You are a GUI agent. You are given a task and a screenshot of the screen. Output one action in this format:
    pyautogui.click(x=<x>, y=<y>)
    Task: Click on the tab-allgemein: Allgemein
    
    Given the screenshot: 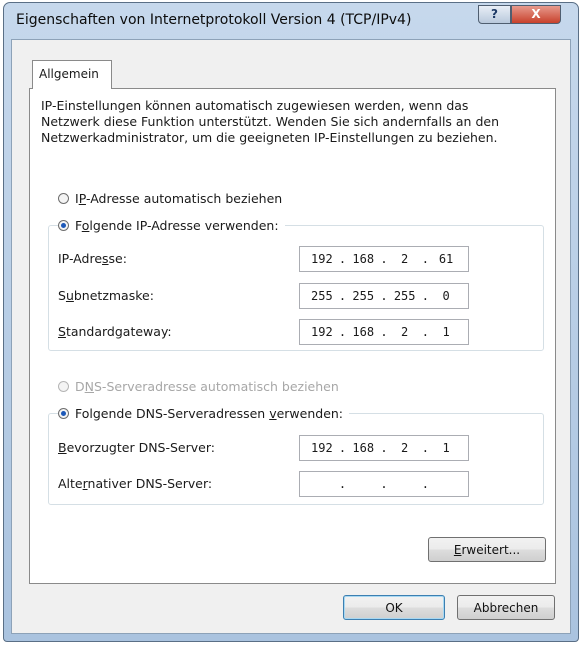 What is the action you would take?
    pyautogui.click(x=72, y=74)
    